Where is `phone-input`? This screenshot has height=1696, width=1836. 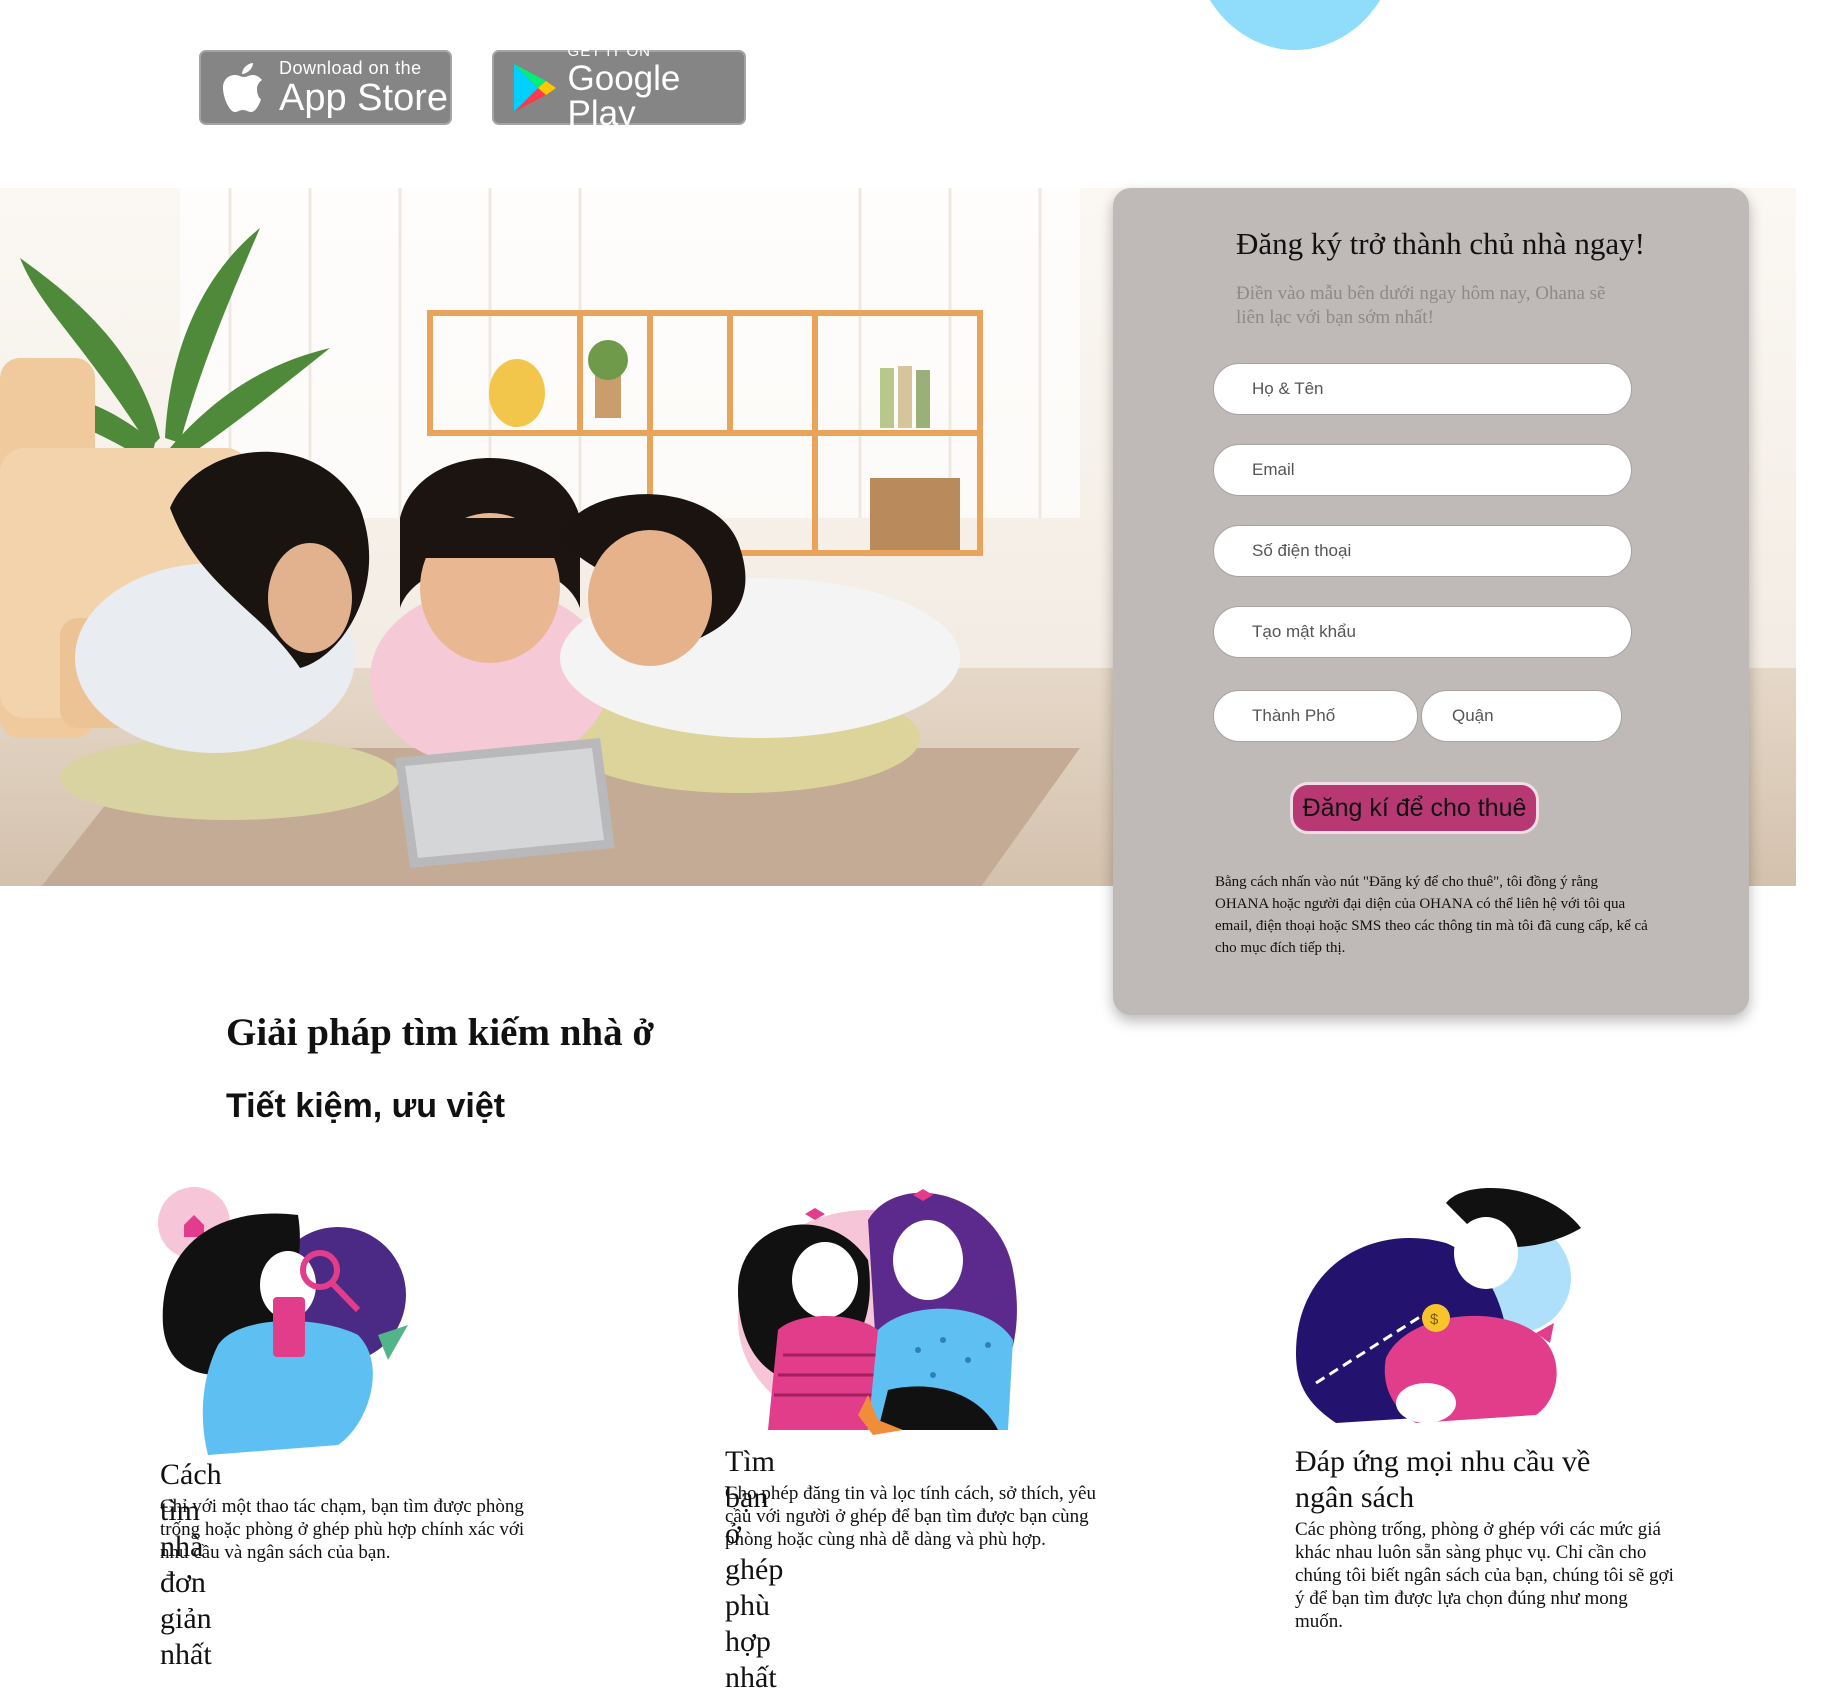 phone-input is located at coordinates (1422, 551).